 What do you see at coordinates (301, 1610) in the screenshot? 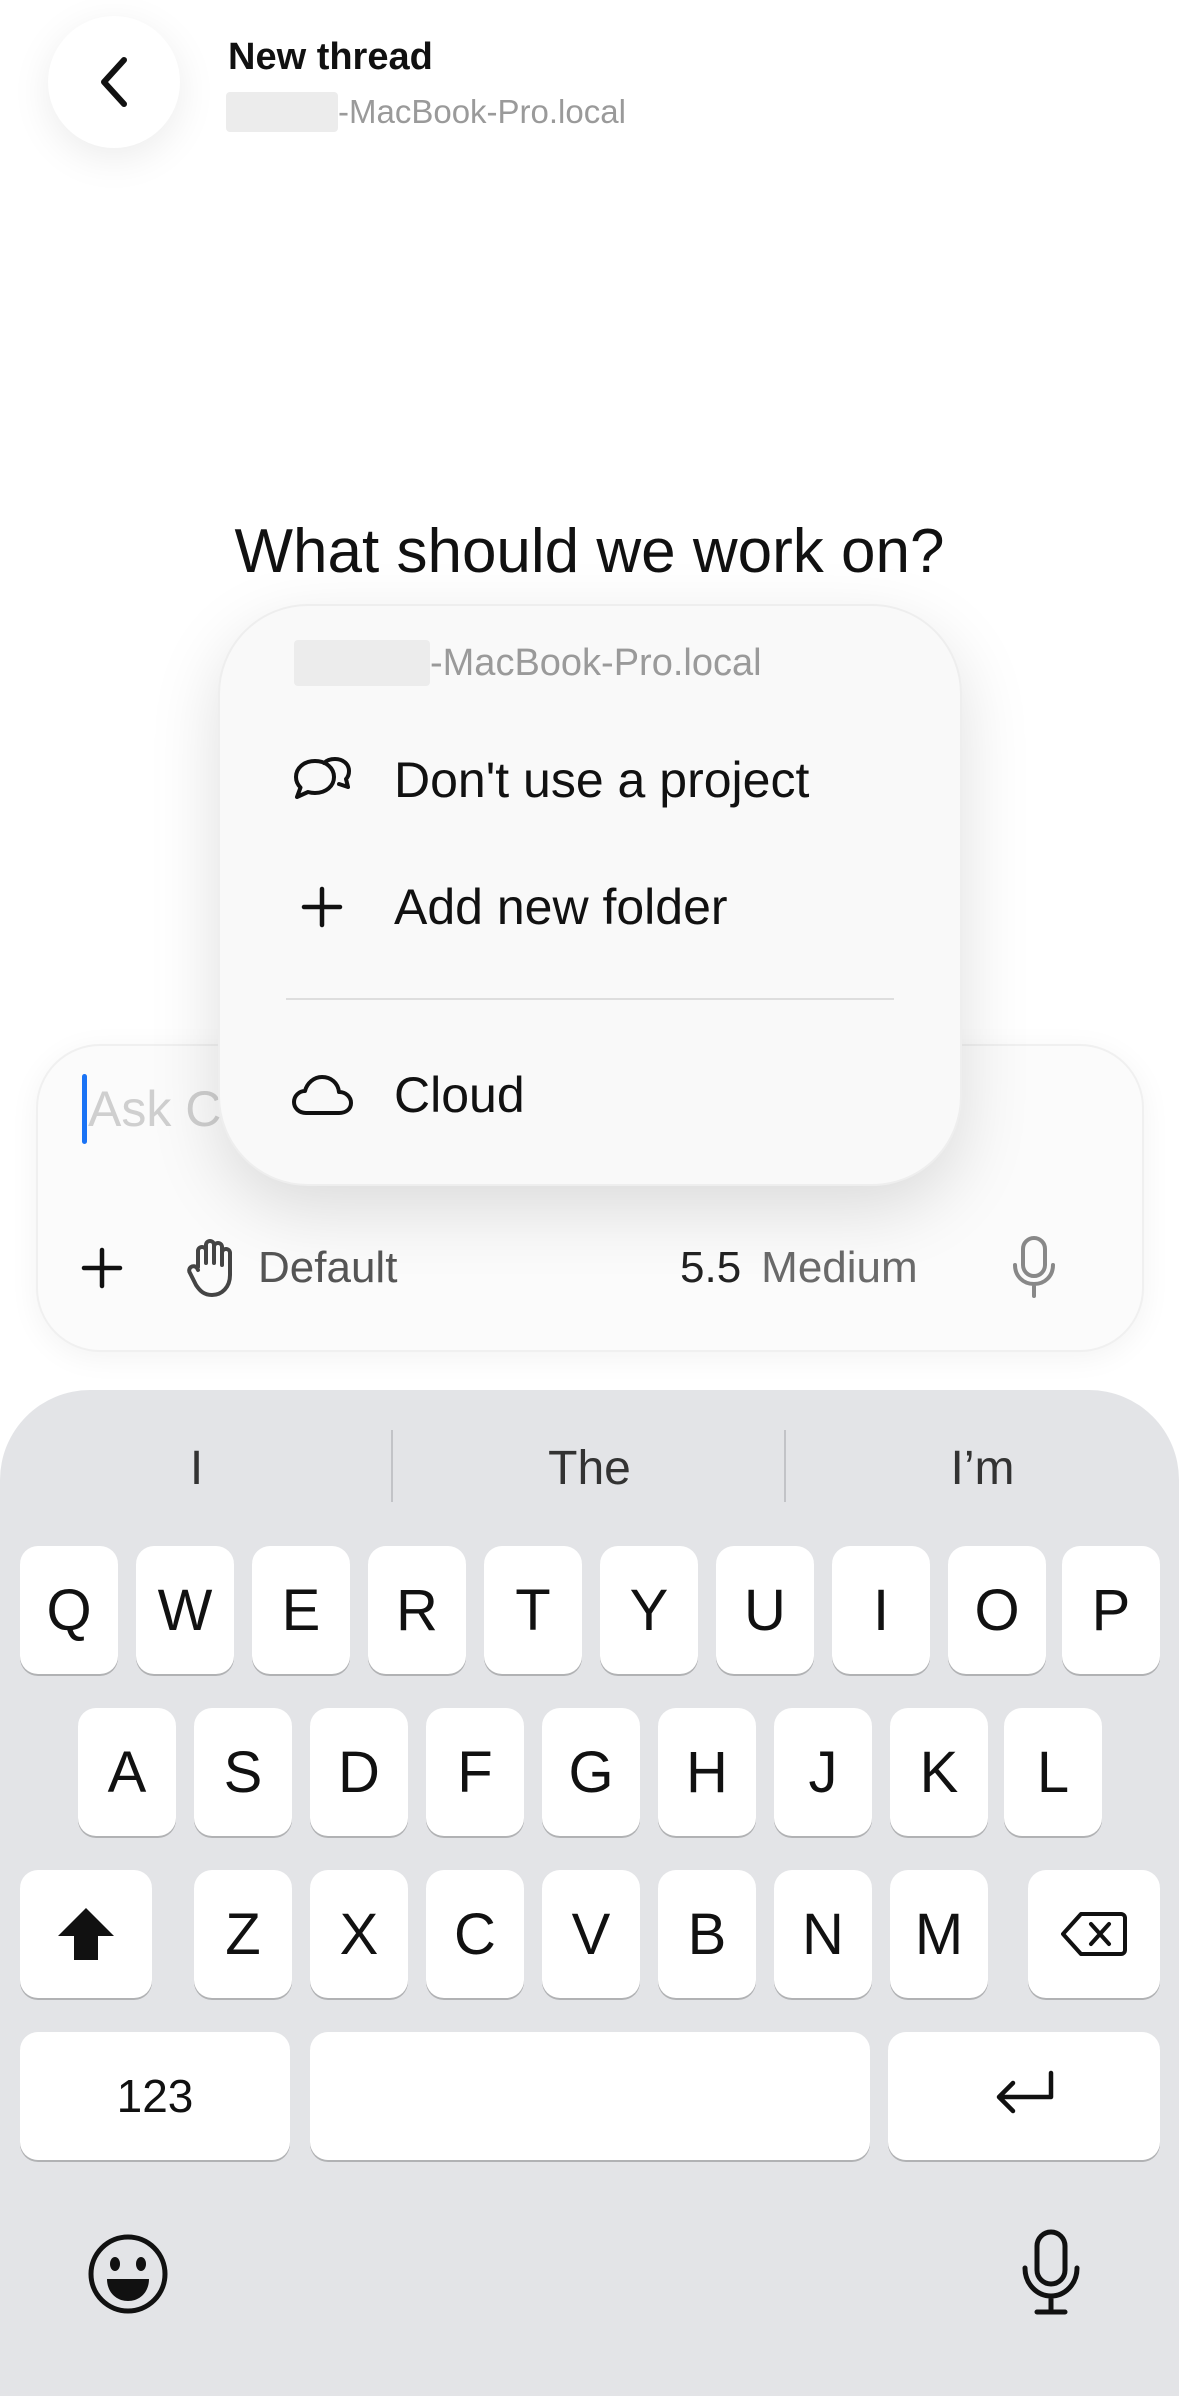
I see `key-e: E` at bounding box center [301, 1610].